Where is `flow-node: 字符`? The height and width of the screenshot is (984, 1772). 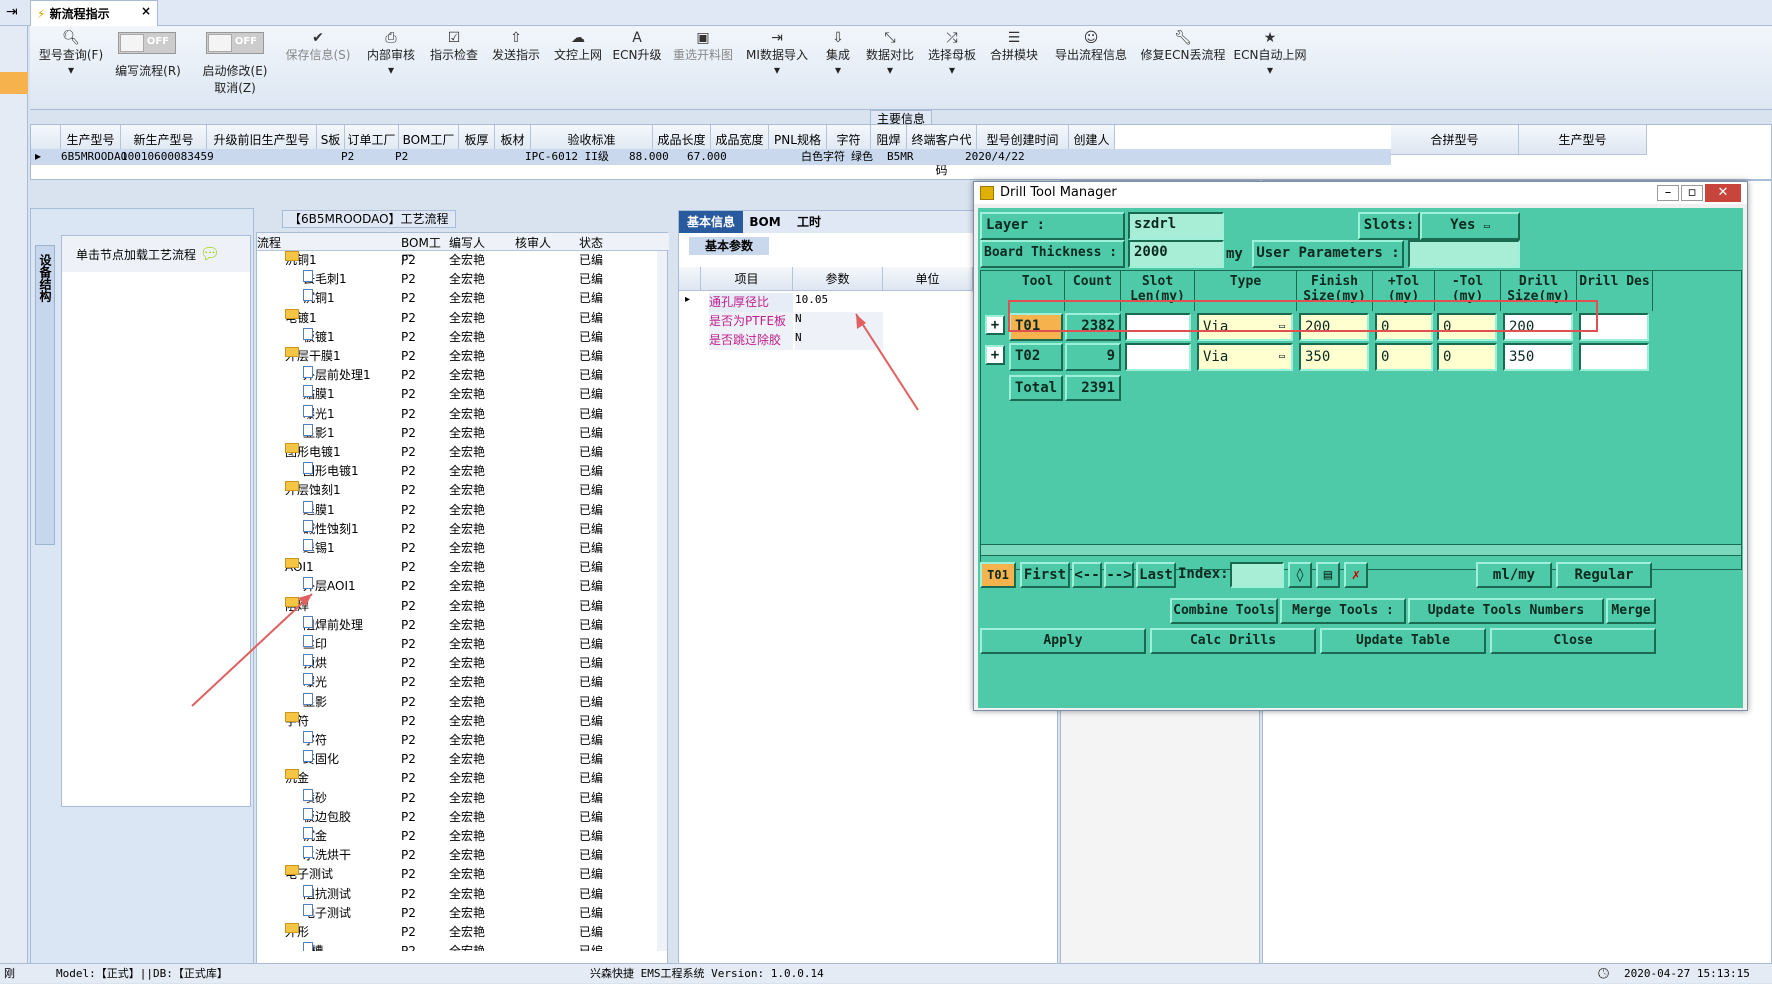 flow-node: 字符 is located at coordinates (315, 740).